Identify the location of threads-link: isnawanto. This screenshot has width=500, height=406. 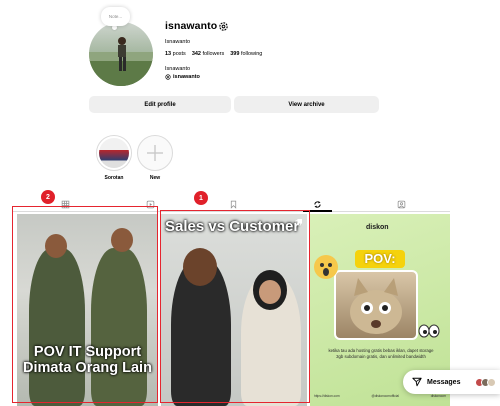
(182, 77).